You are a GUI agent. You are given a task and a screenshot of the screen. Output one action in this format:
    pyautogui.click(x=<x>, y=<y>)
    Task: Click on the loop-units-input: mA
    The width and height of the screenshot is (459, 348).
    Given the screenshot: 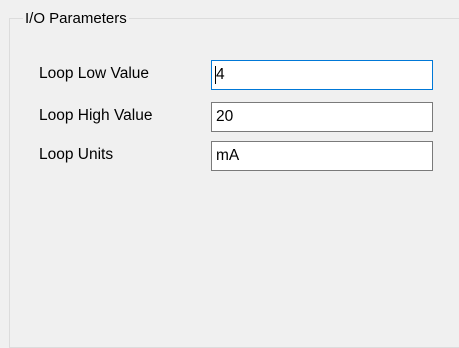 What is the action you would take?
    pyautogui.click(x=322, y=156)
    